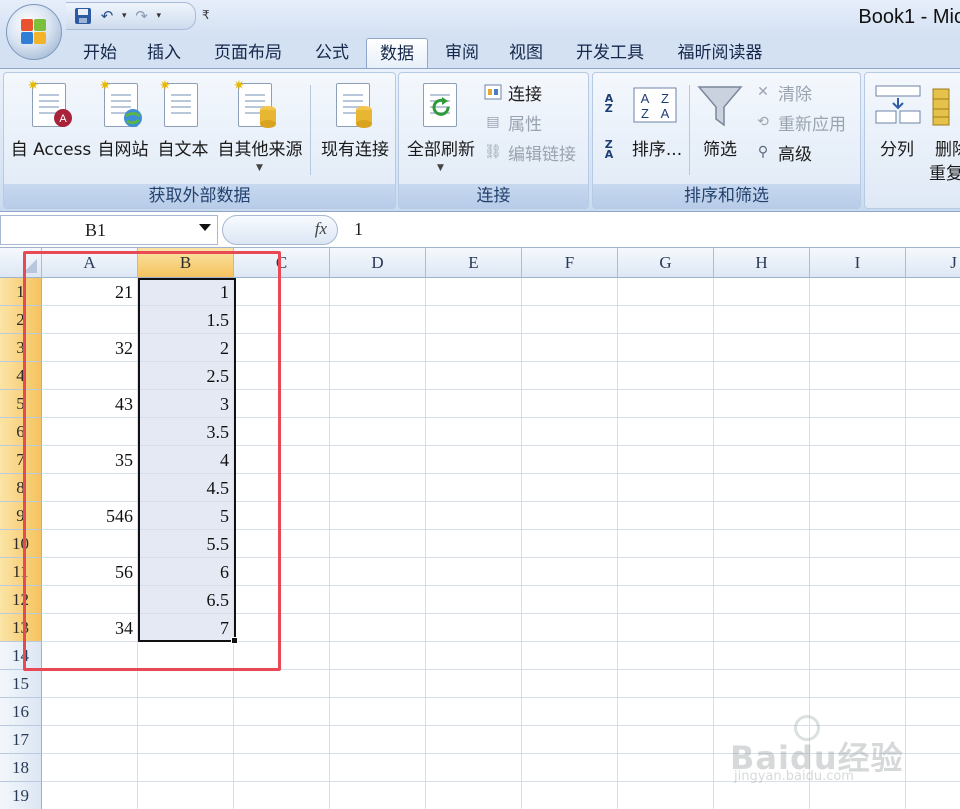  What do you see at coordinates (21, 656) in the screenshot?
I see `row-header-14: 14` at bounding box center [21, 656].